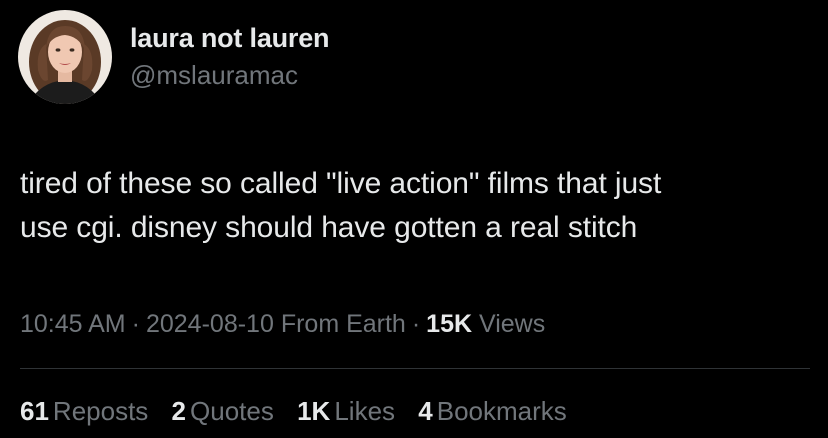  What do you see at coordinates (232, 411) in the screenshot?
I see `quotes-label: Quotes` at bounding box center [232, 411].